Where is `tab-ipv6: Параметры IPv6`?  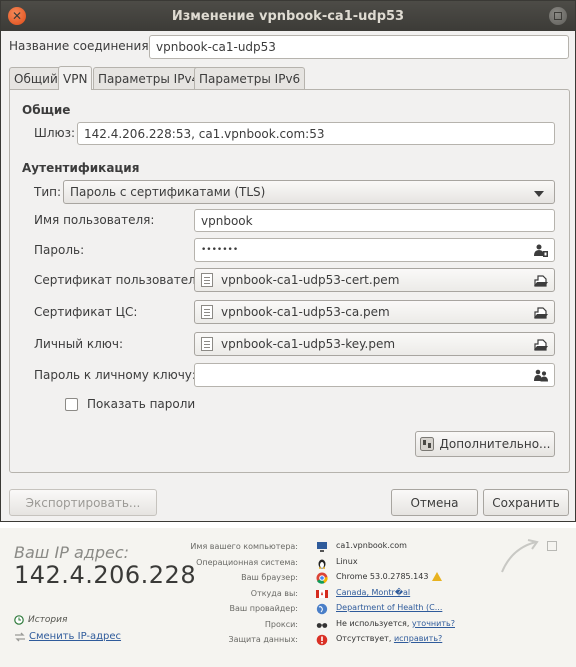
tab-ipv6: Параметры IPv6 is located at coordinates (250, 78).